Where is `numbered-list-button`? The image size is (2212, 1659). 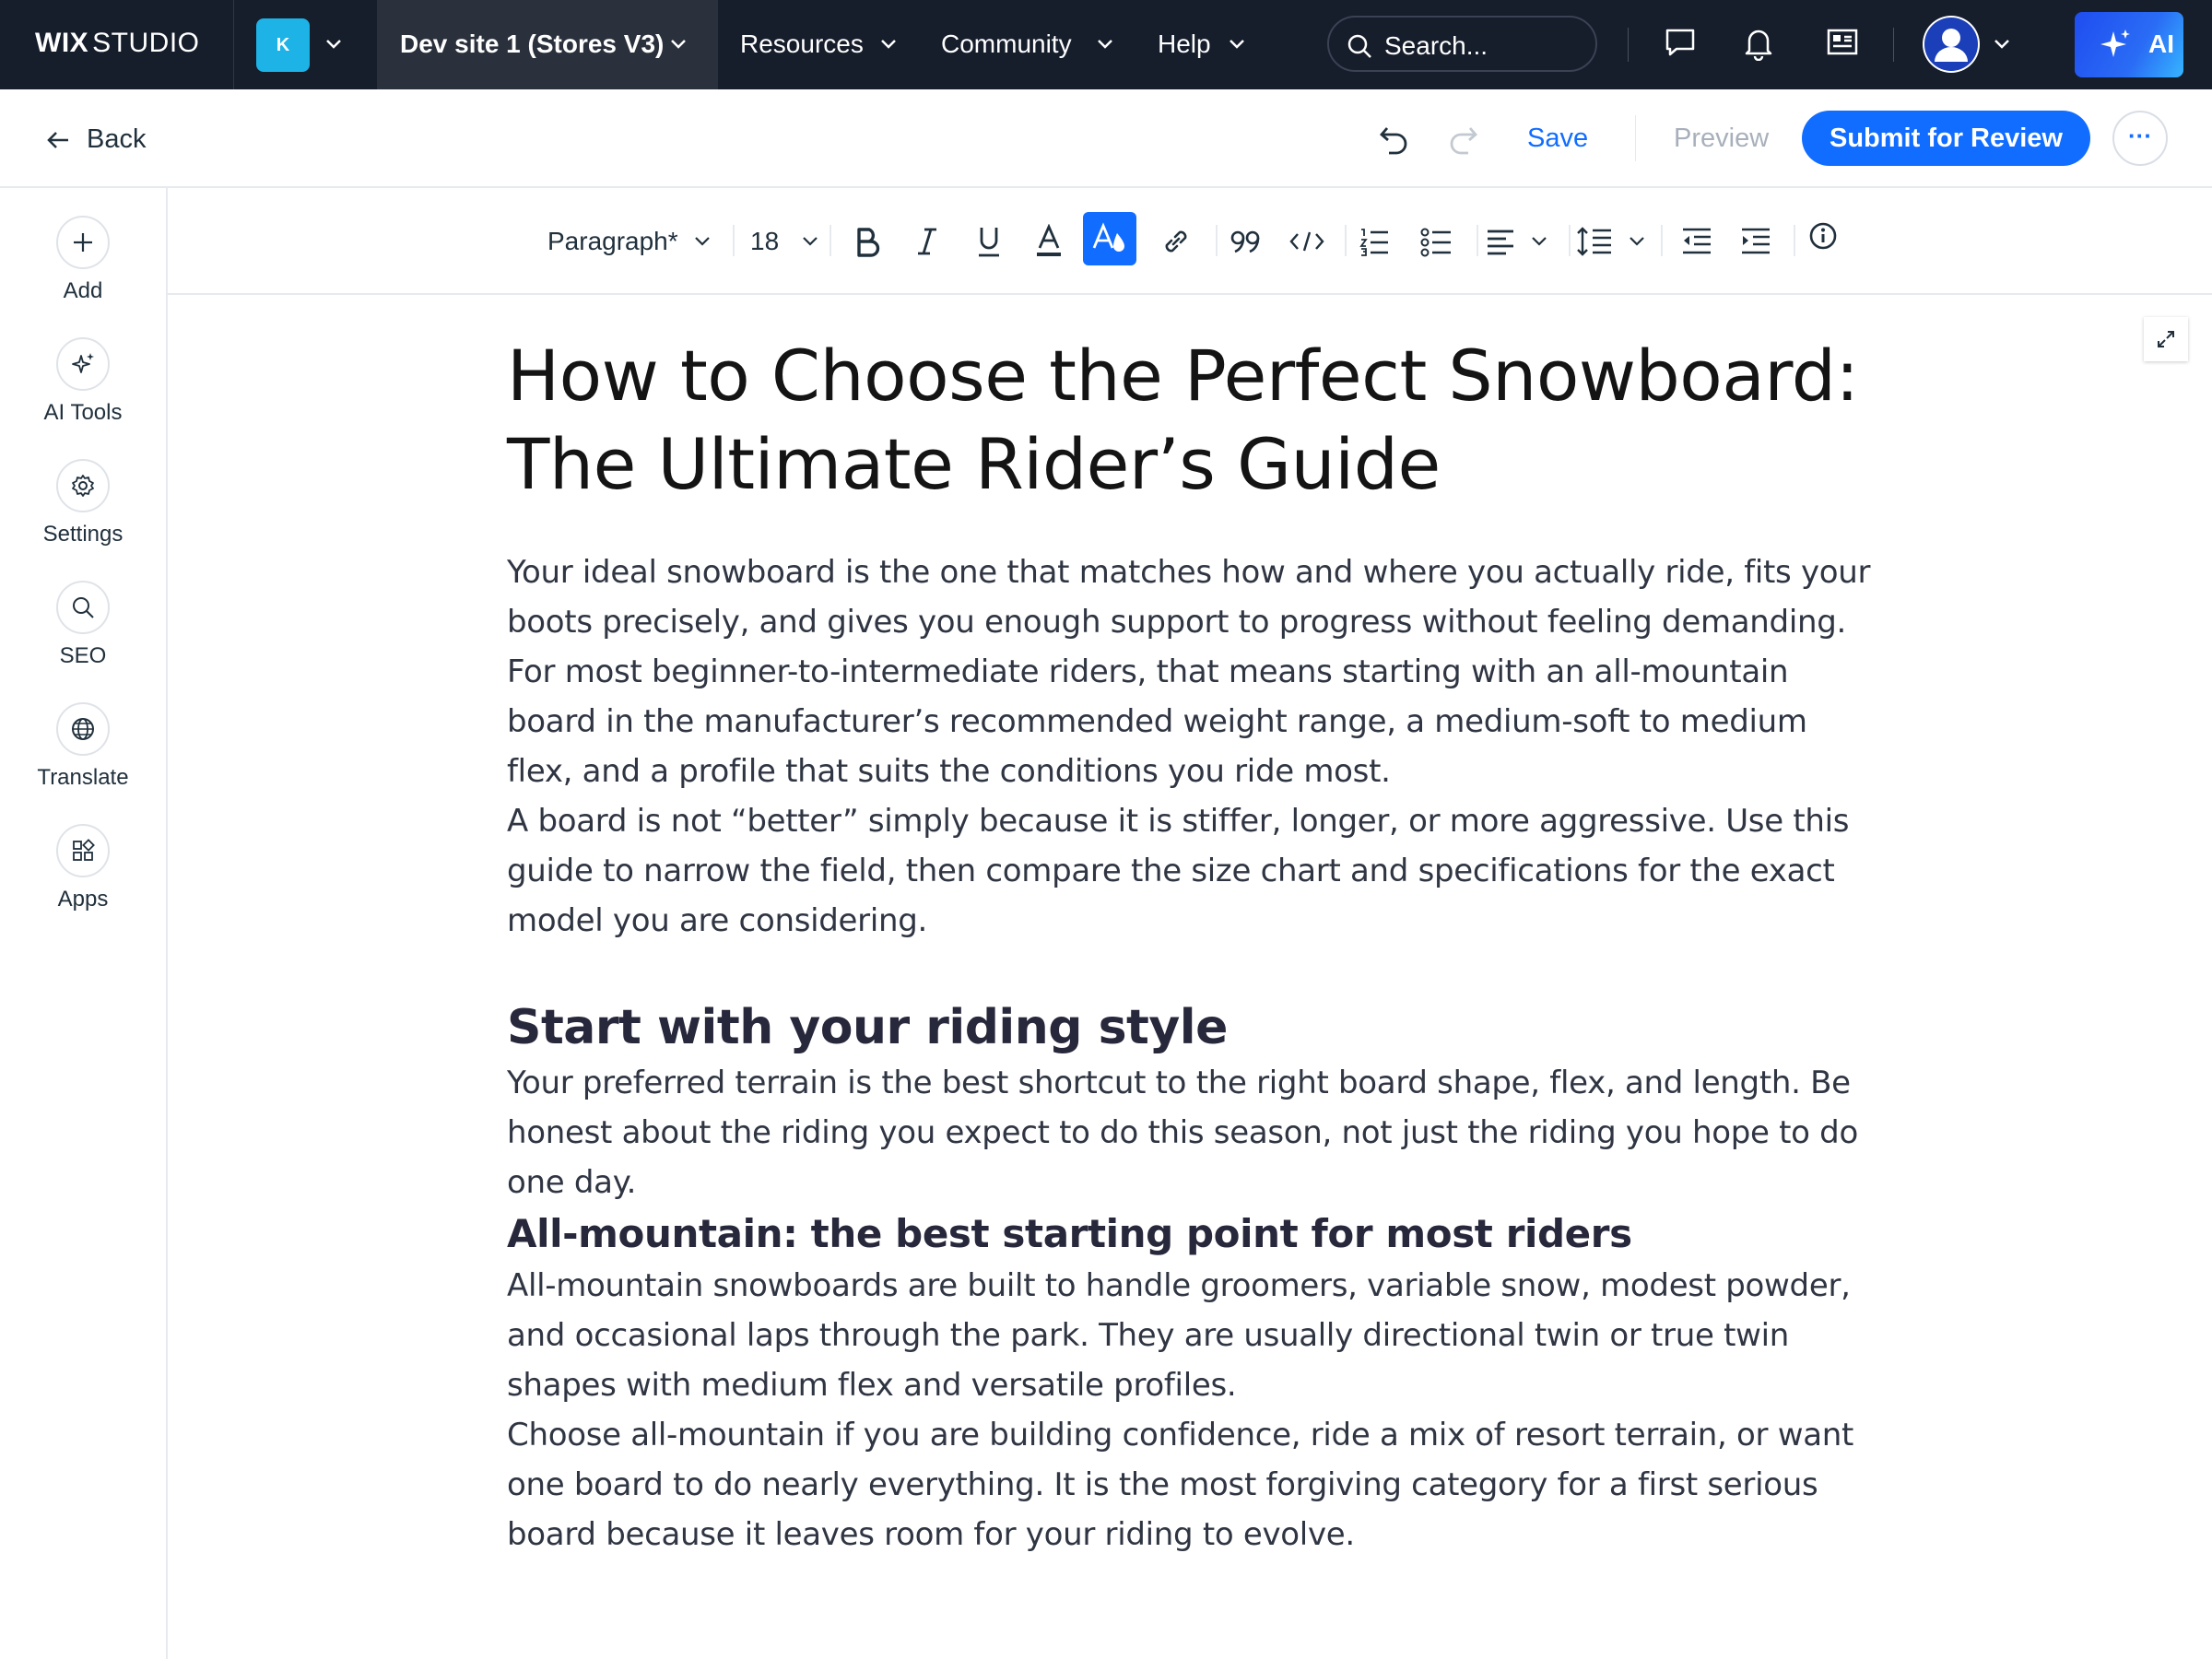 numbered-list-button is located at coordinates (1374, 241).